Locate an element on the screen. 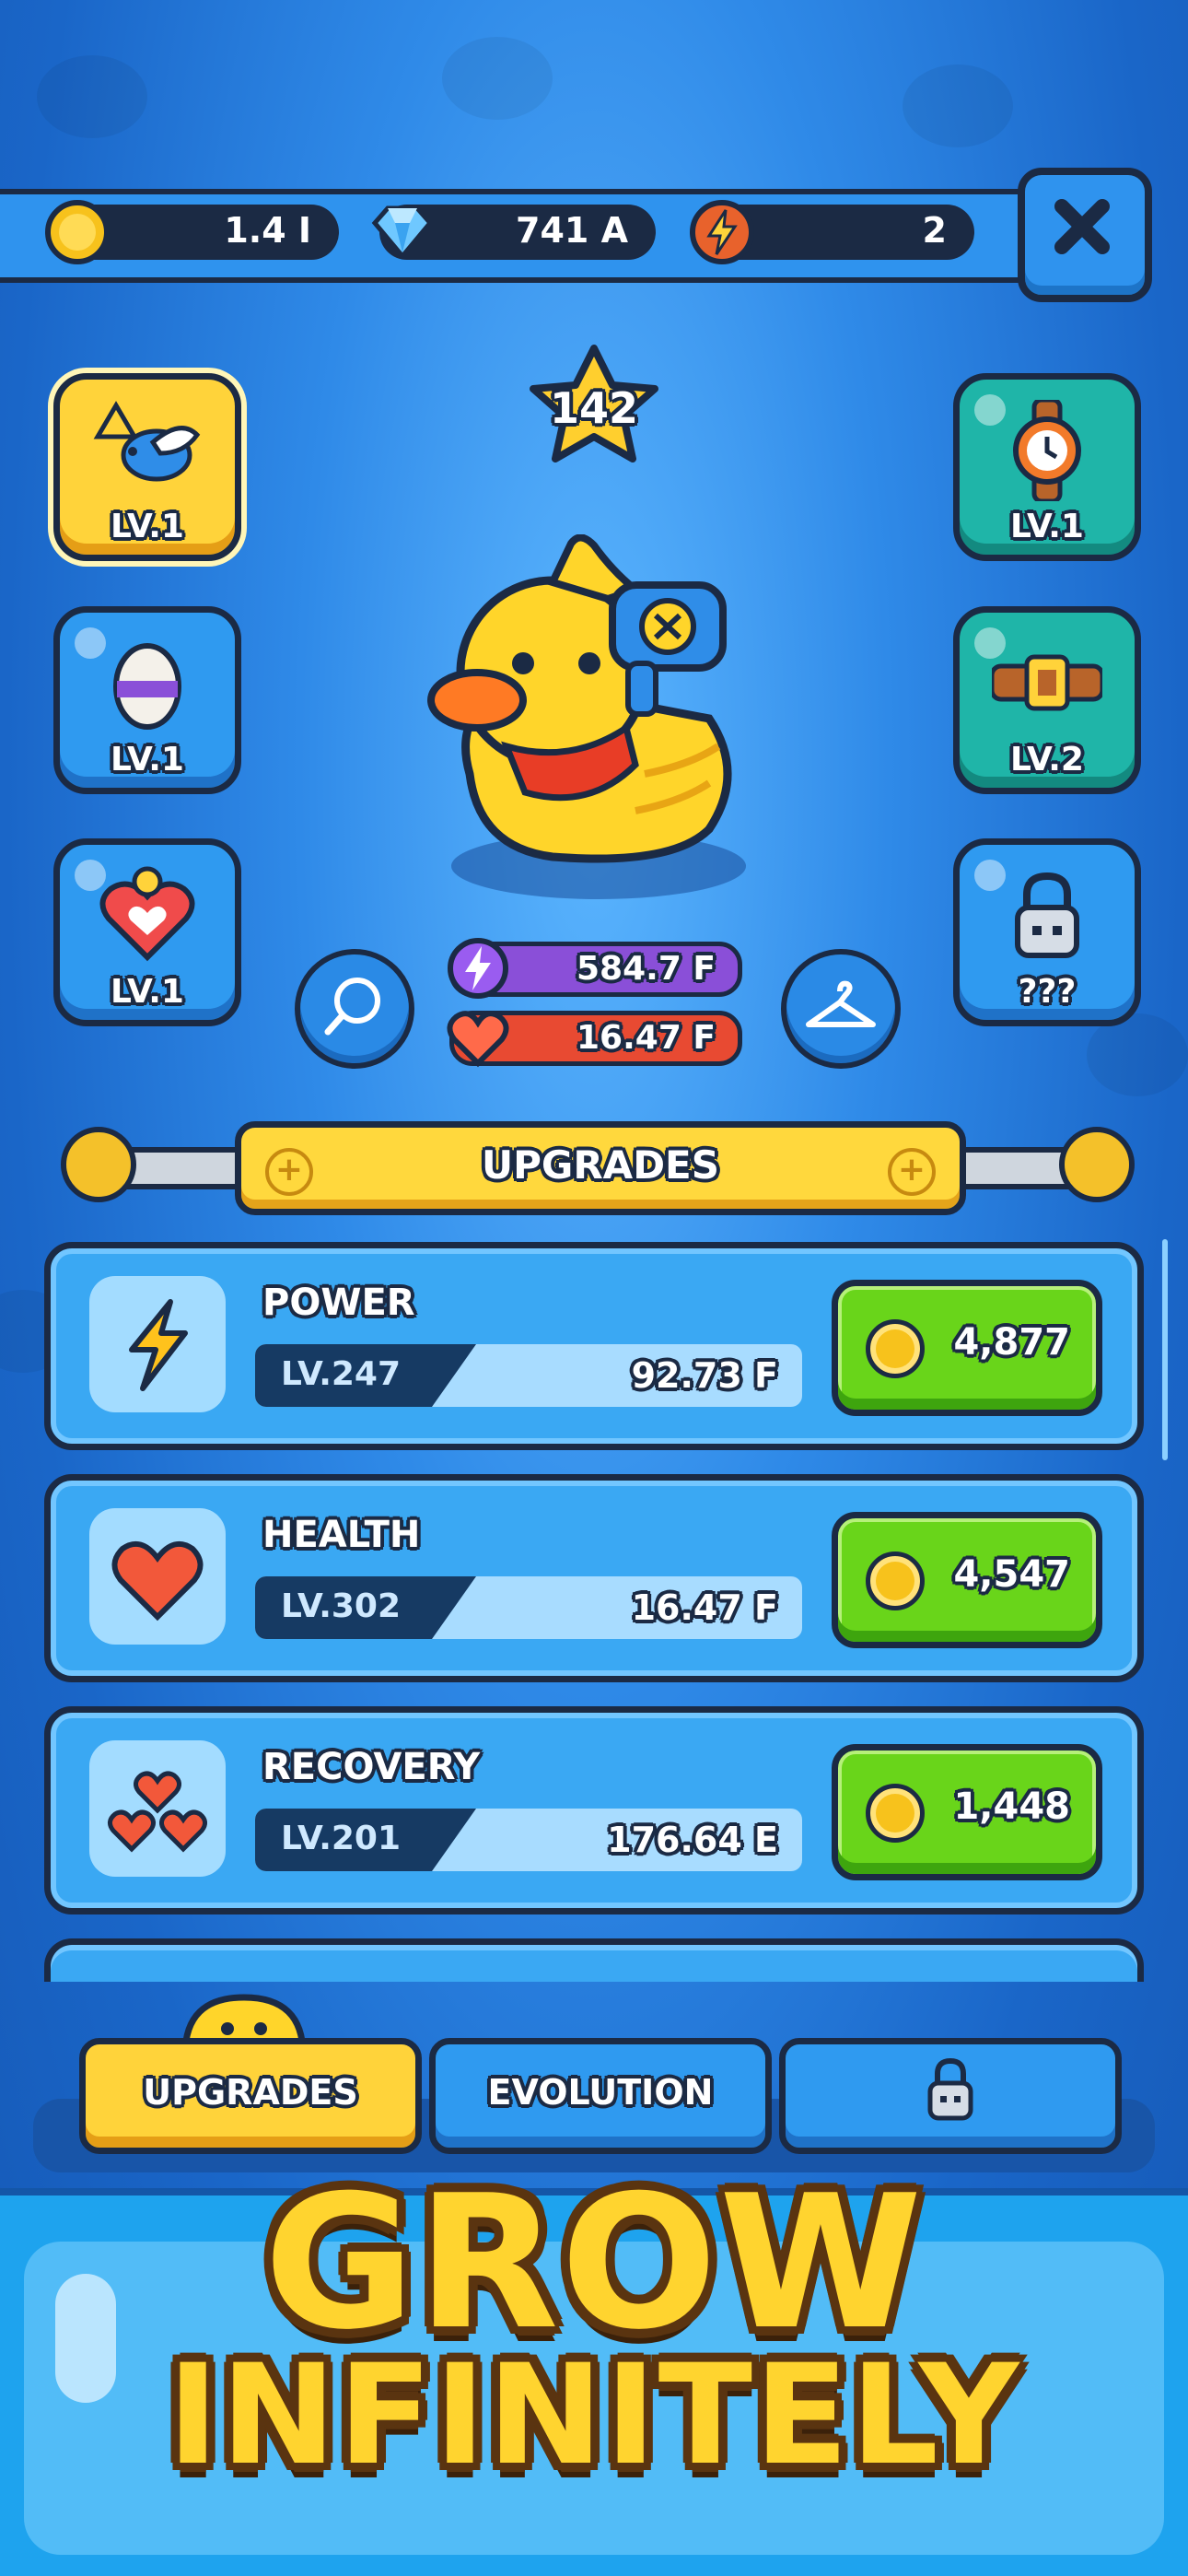  slot-belt: LV.2 is located at coordinates (1047, 700).